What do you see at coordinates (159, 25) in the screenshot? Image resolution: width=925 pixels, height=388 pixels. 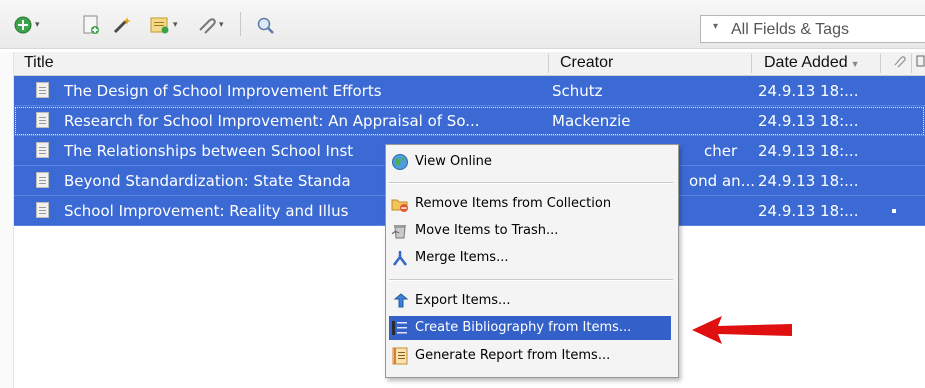 I see `new-note-dropdown-icon` at bounding box center [159, 25].